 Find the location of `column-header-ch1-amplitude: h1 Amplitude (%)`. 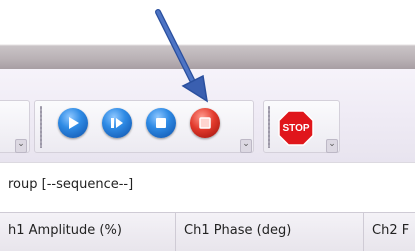

column-header-ch1-amplitude: h1 Amplitude (%) is located at coordinates (88, 231).